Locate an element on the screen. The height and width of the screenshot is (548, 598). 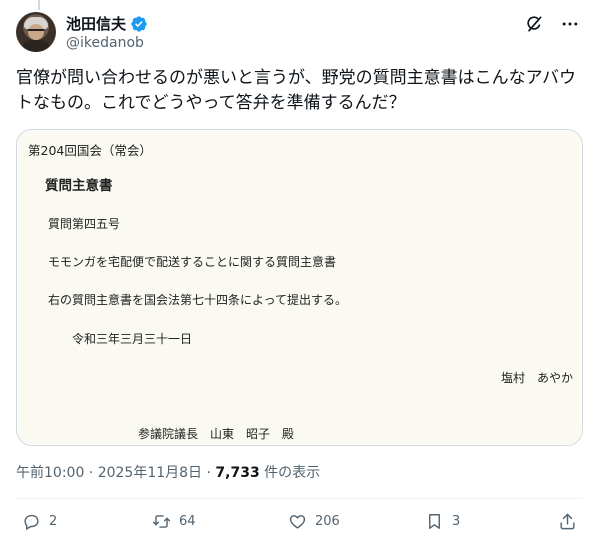
bookmark-button: 3 is located at coordinates (442, 521).